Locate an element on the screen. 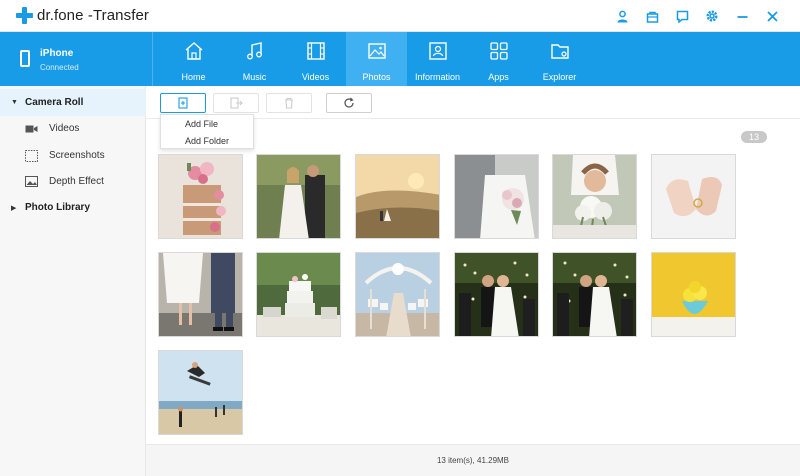  add-icon is located at coordinates (183, 103).